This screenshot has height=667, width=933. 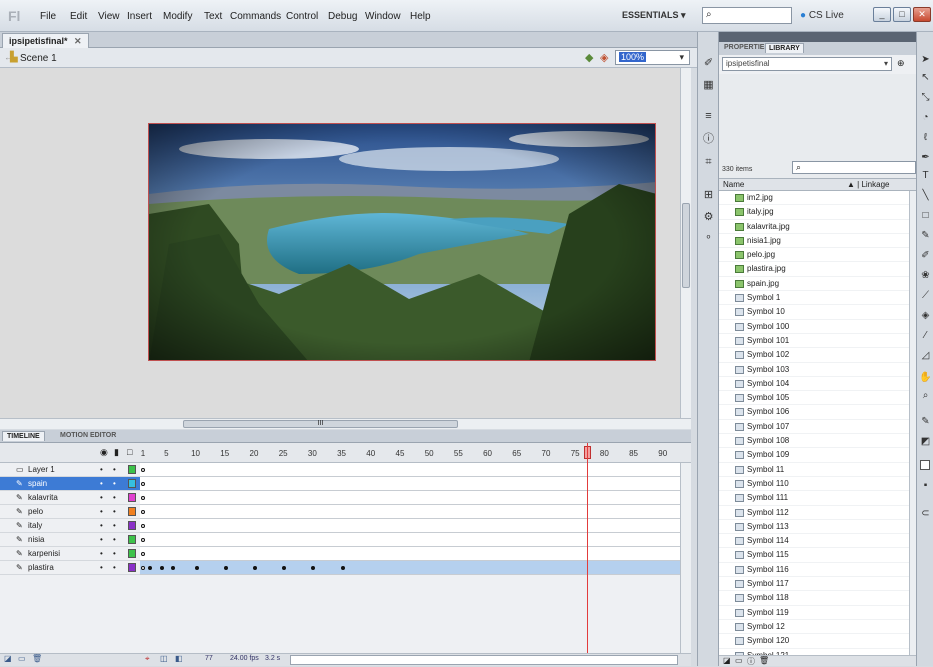 What do you see at coordinates (925, 197) in the screenshot?
I see `line-tool-icon: ╲` at bounding box center [925, 197].